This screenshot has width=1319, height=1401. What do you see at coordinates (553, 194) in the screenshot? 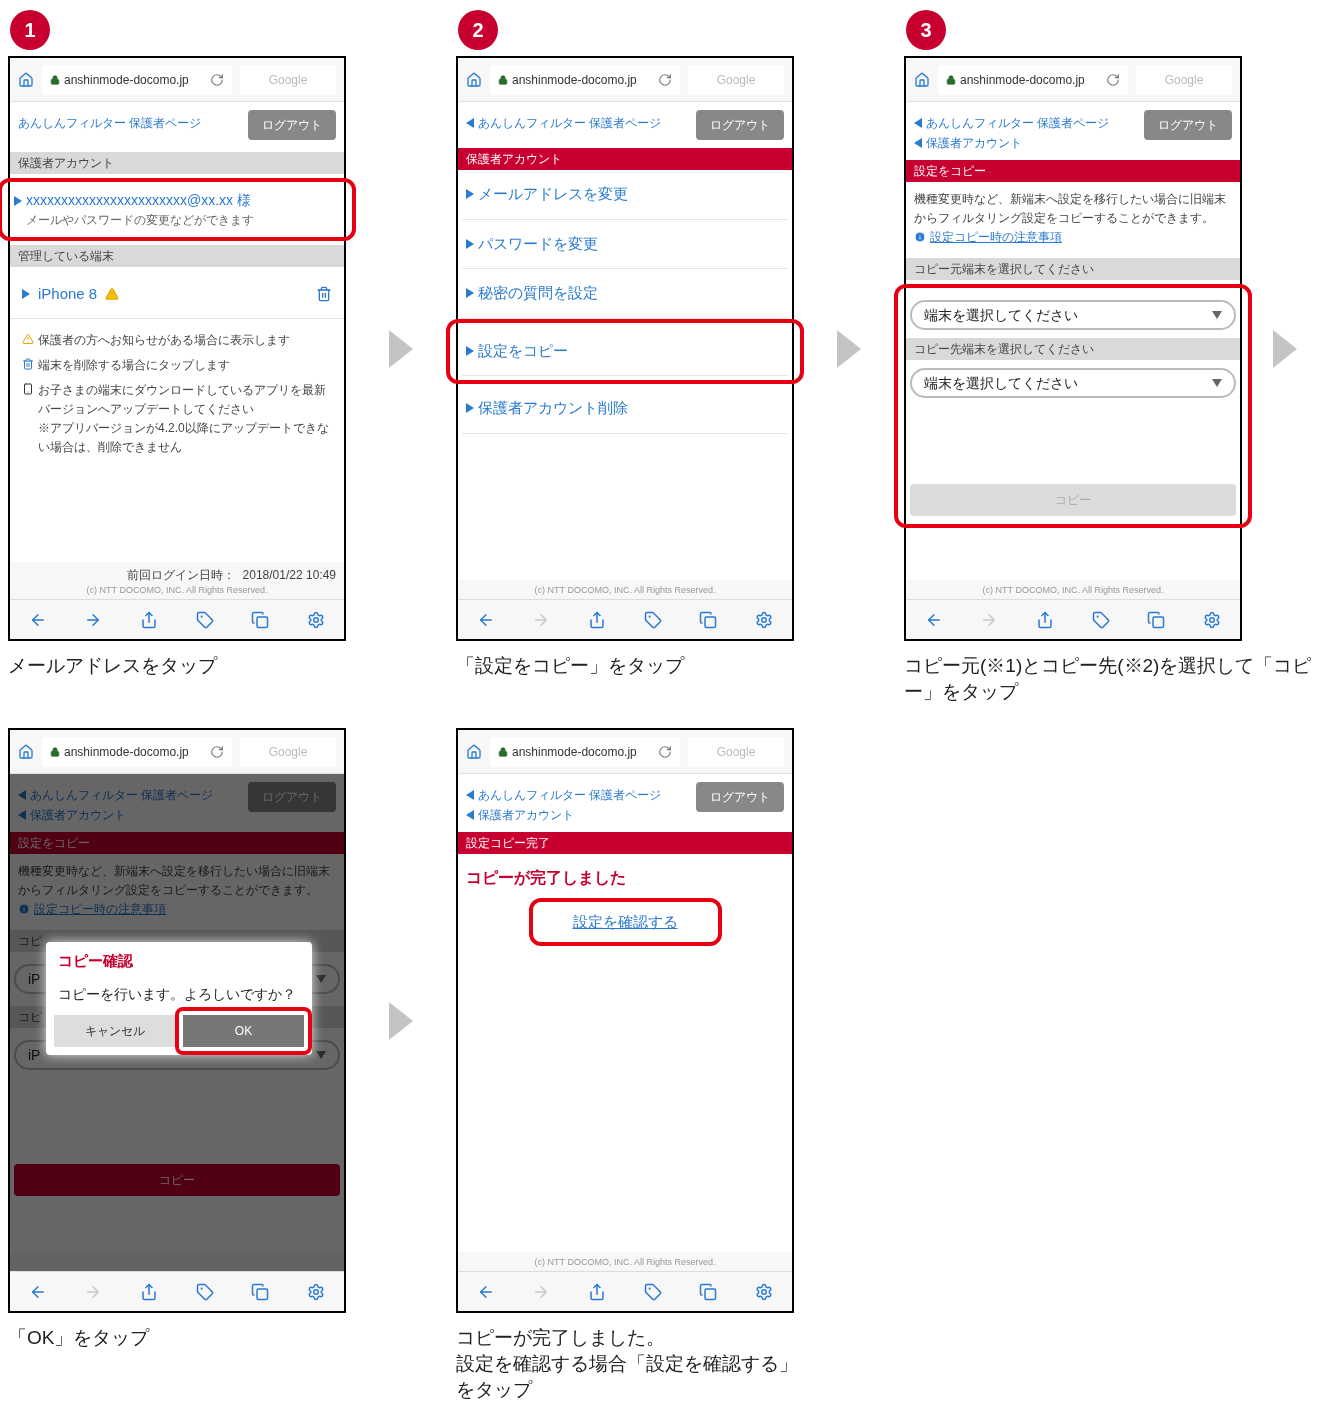
I see `menu-link: メールアドレスを変更` at bounding box center [553, 194].